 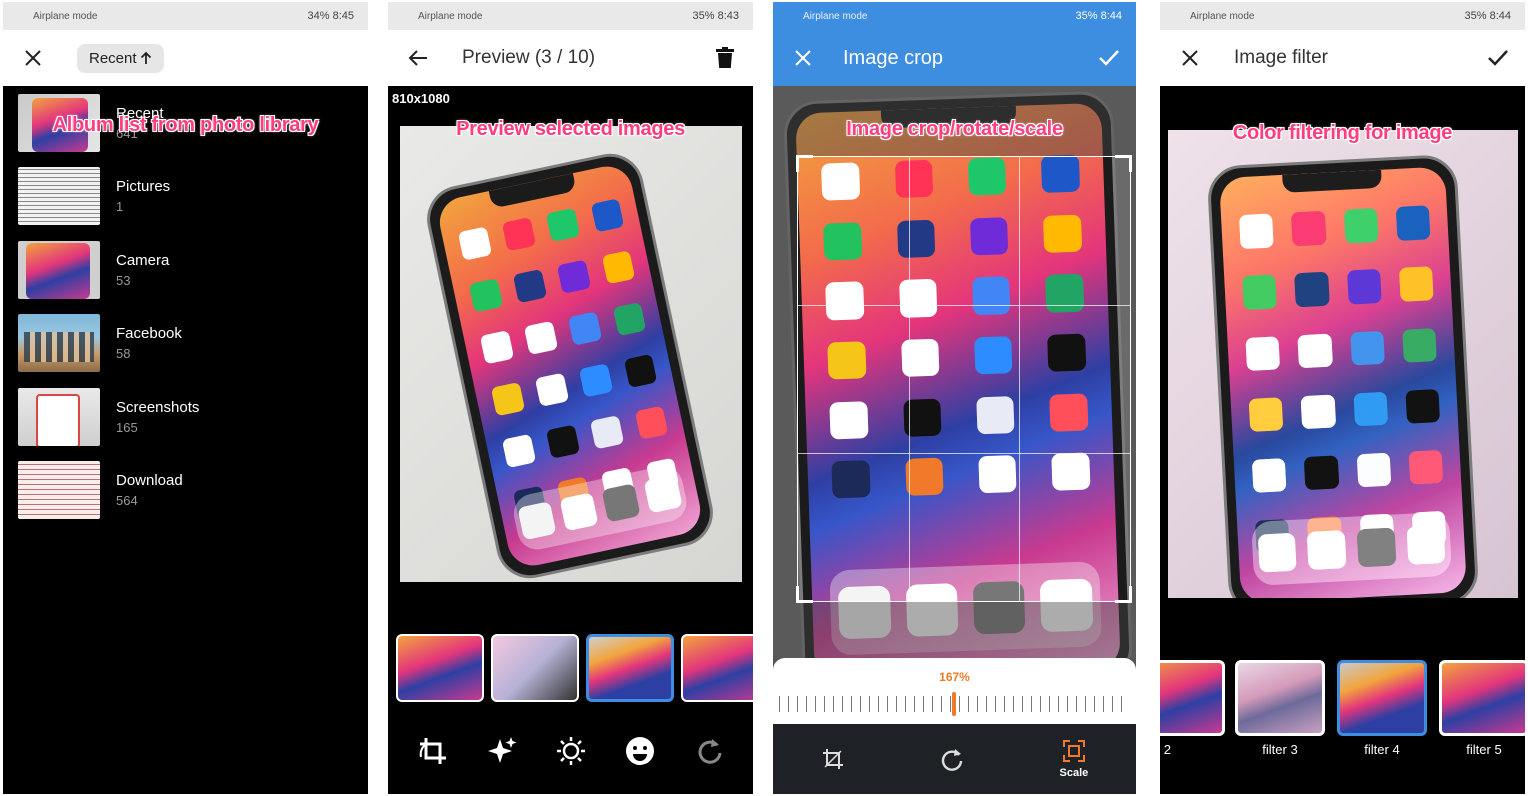 What do you see at coordinates (570, 129) in the screenshot?
I see `annotation-label: Preview selected images` at bounding box center [570, 129].